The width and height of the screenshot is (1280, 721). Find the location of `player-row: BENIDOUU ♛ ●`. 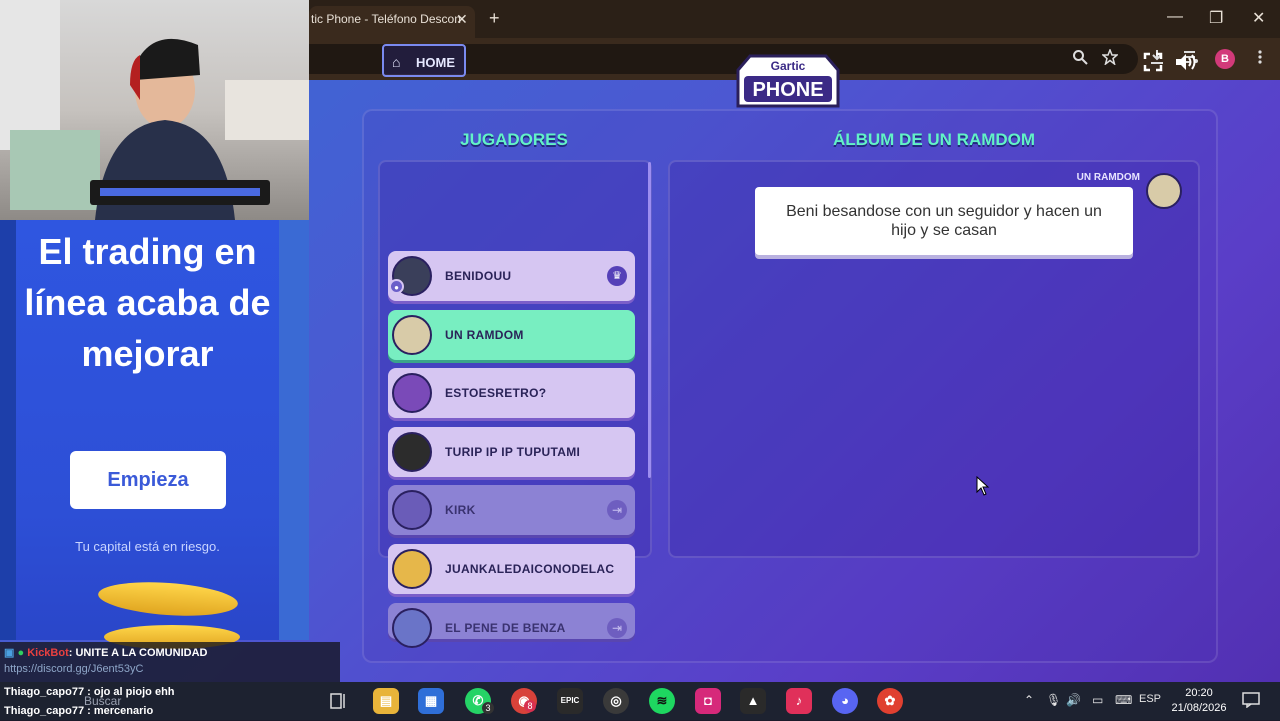

player-row: BENIDOUU ♛ ● is located at coordinates (511, 276).